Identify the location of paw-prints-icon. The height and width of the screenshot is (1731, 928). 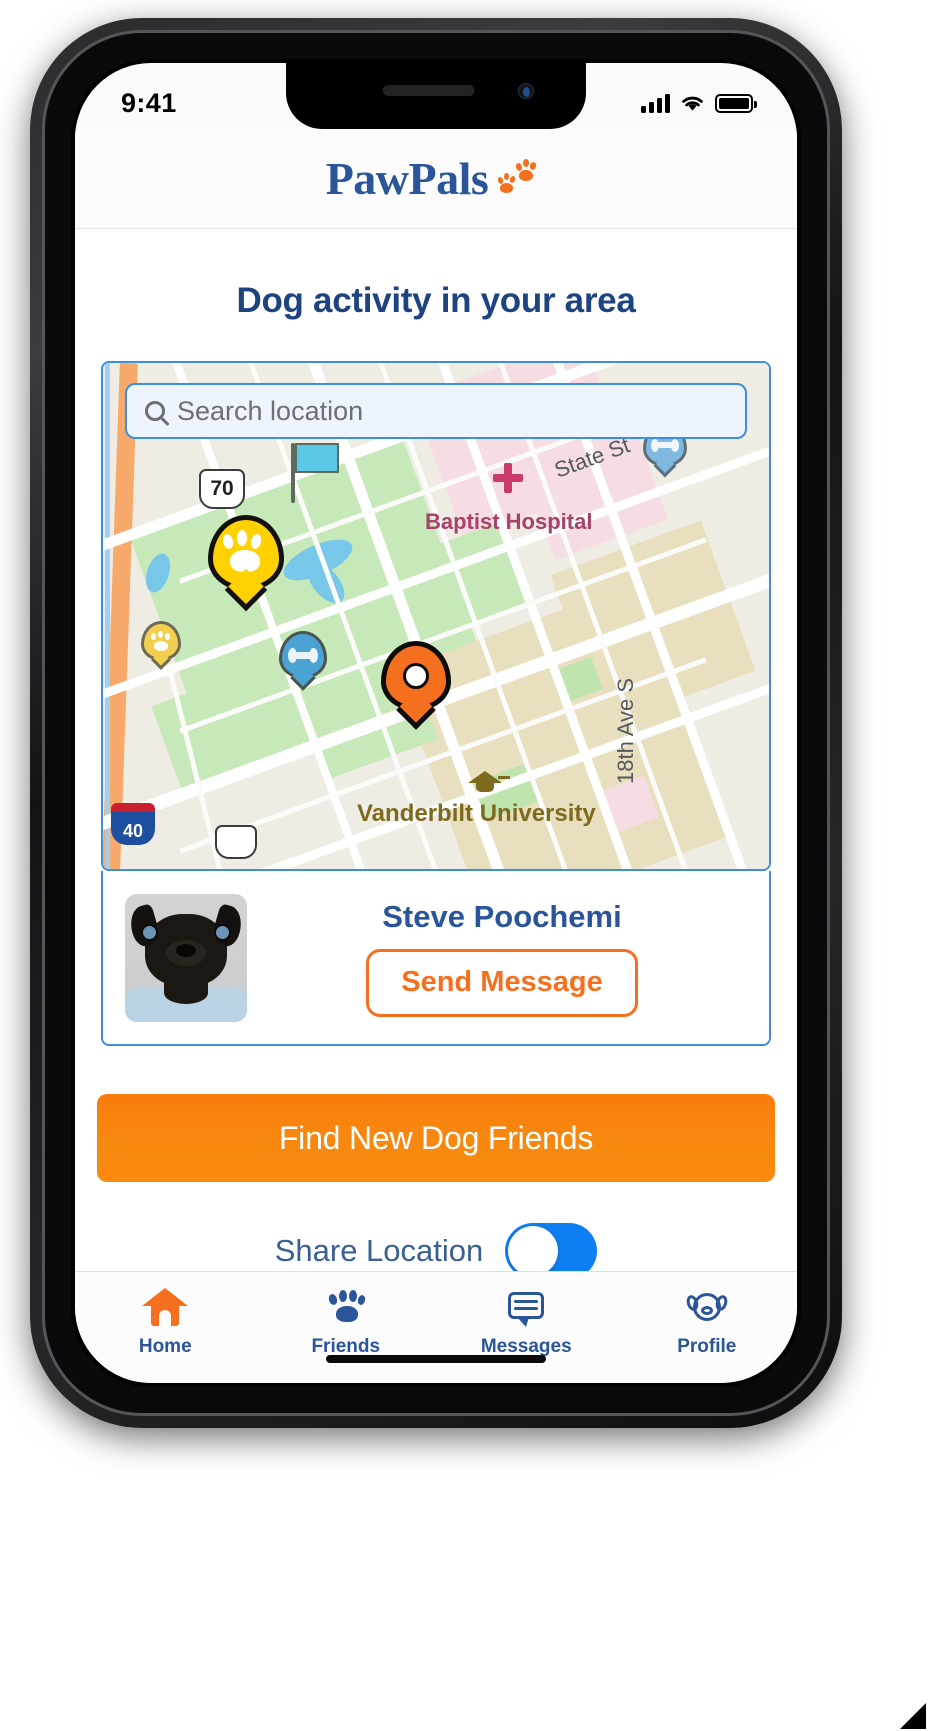
(520, 179).